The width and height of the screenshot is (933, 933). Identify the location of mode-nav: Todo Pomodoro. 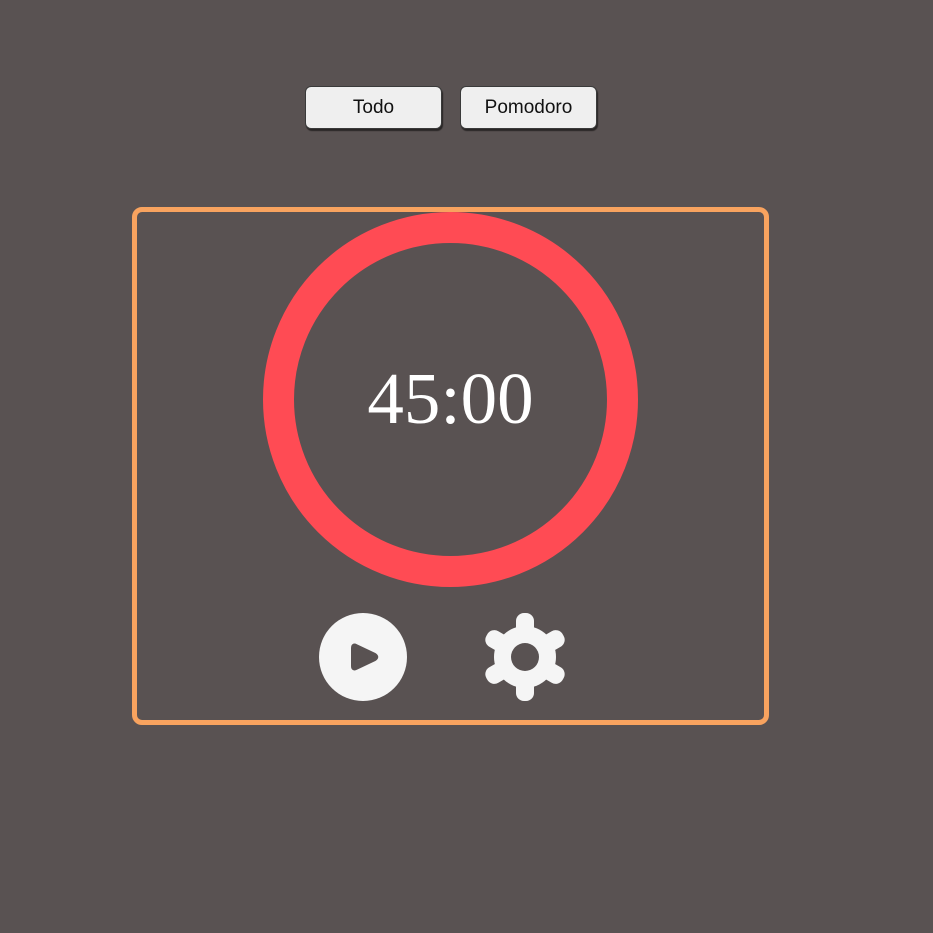
(451, 107).